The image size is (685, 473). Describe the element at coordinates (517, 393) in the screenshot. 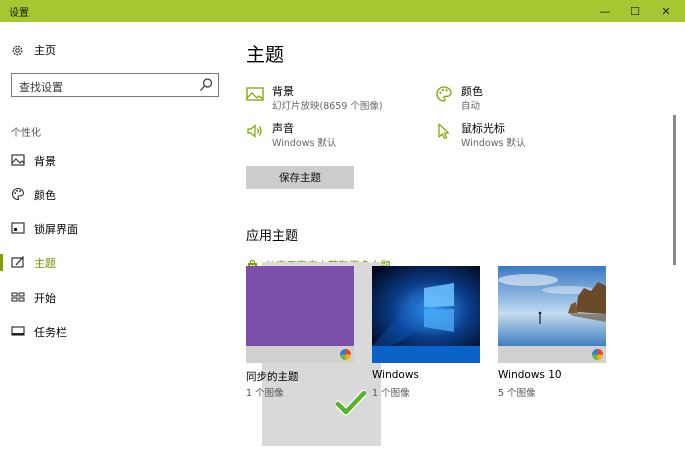

I see `theme-image-count: 5 个图像` at that location.